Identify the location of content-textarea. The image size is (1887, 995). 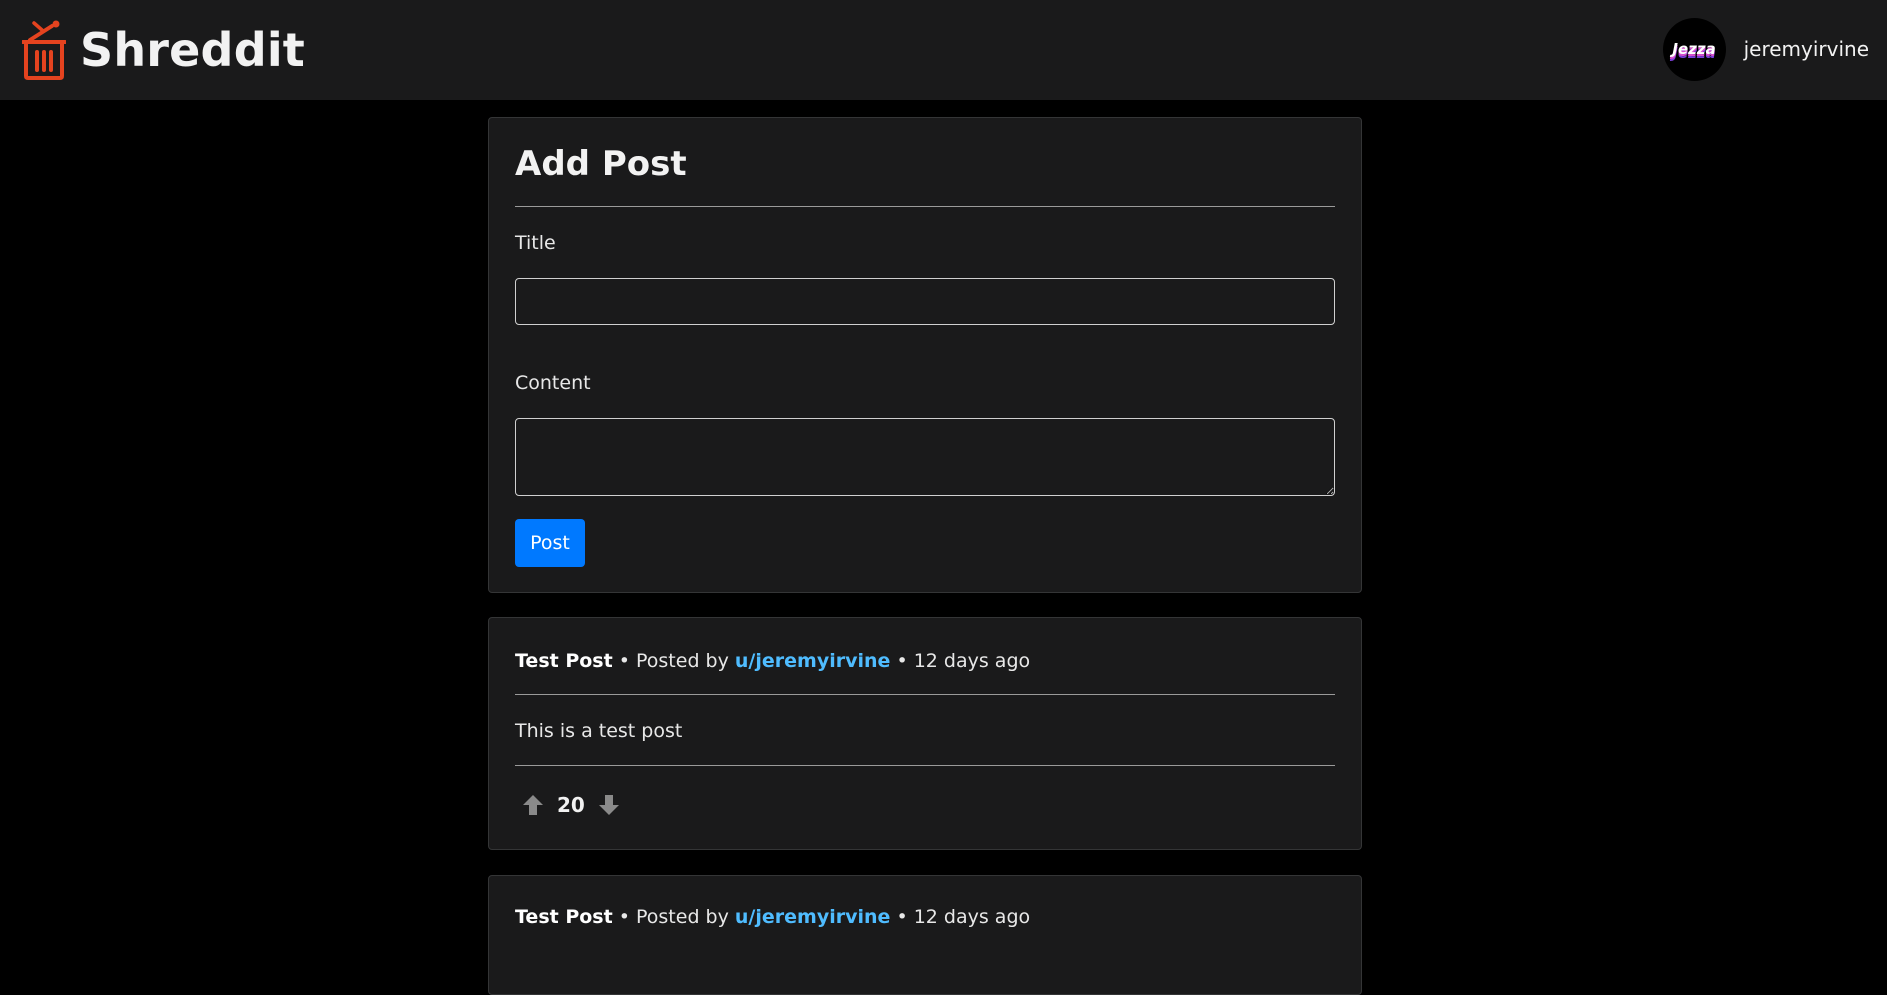
(925, 457).